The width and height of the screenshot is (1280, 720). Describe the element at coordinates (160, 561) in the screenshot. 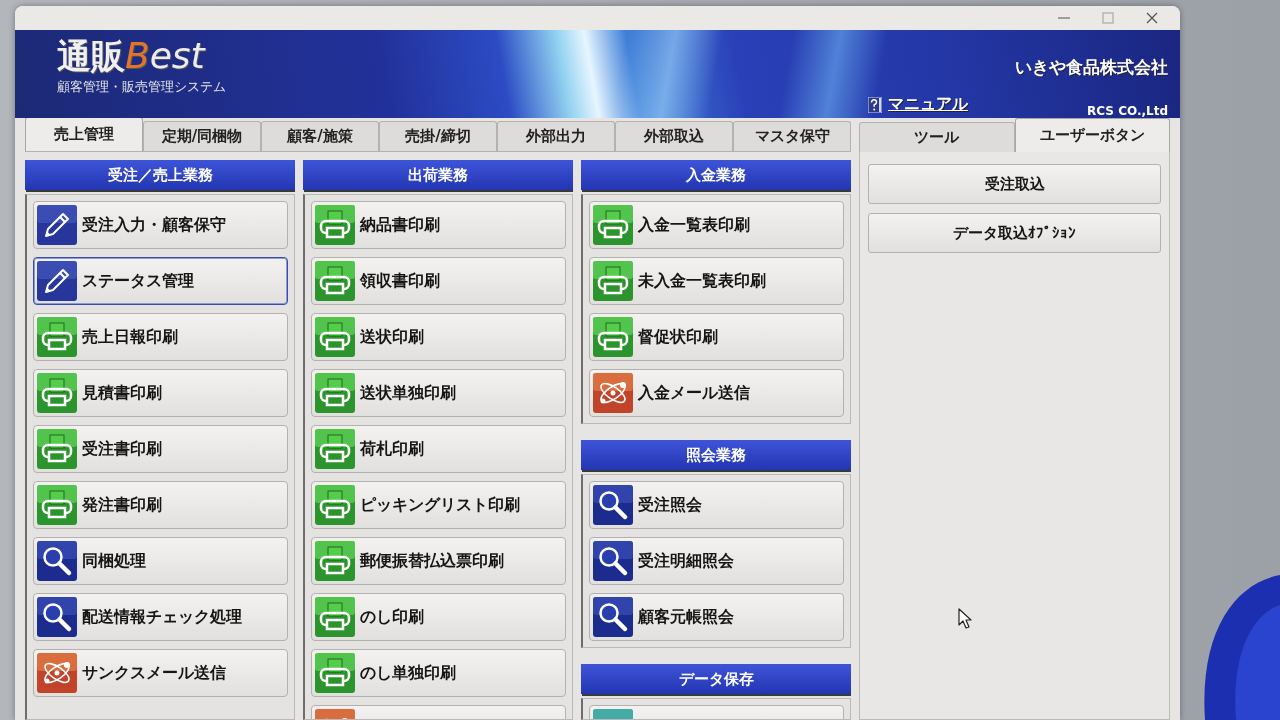

I see `menu-button: 同梱処理` at that location.